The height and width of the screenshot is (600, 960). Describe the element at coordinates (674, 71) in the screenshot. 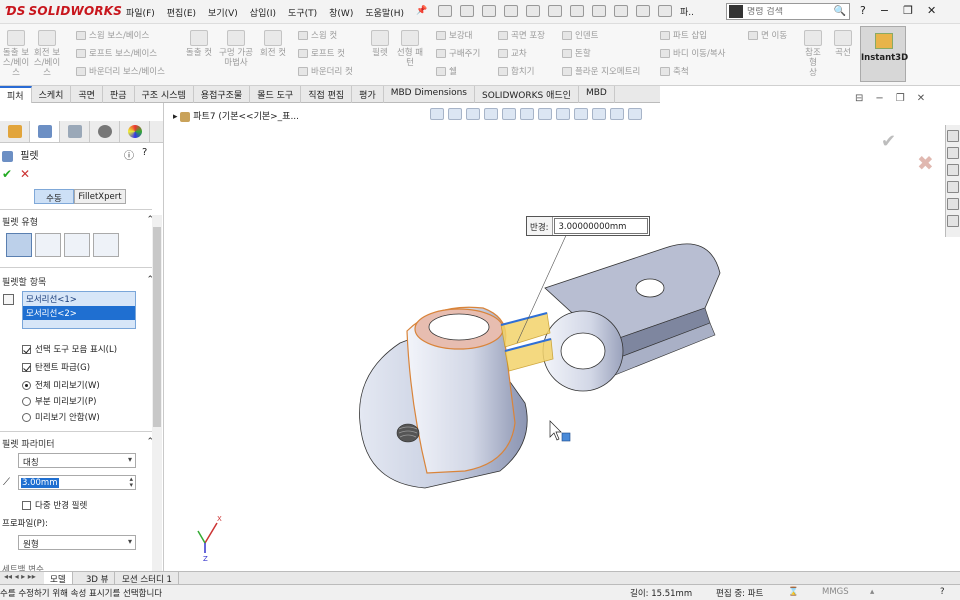

I see `scale-button: 축척` at that location.